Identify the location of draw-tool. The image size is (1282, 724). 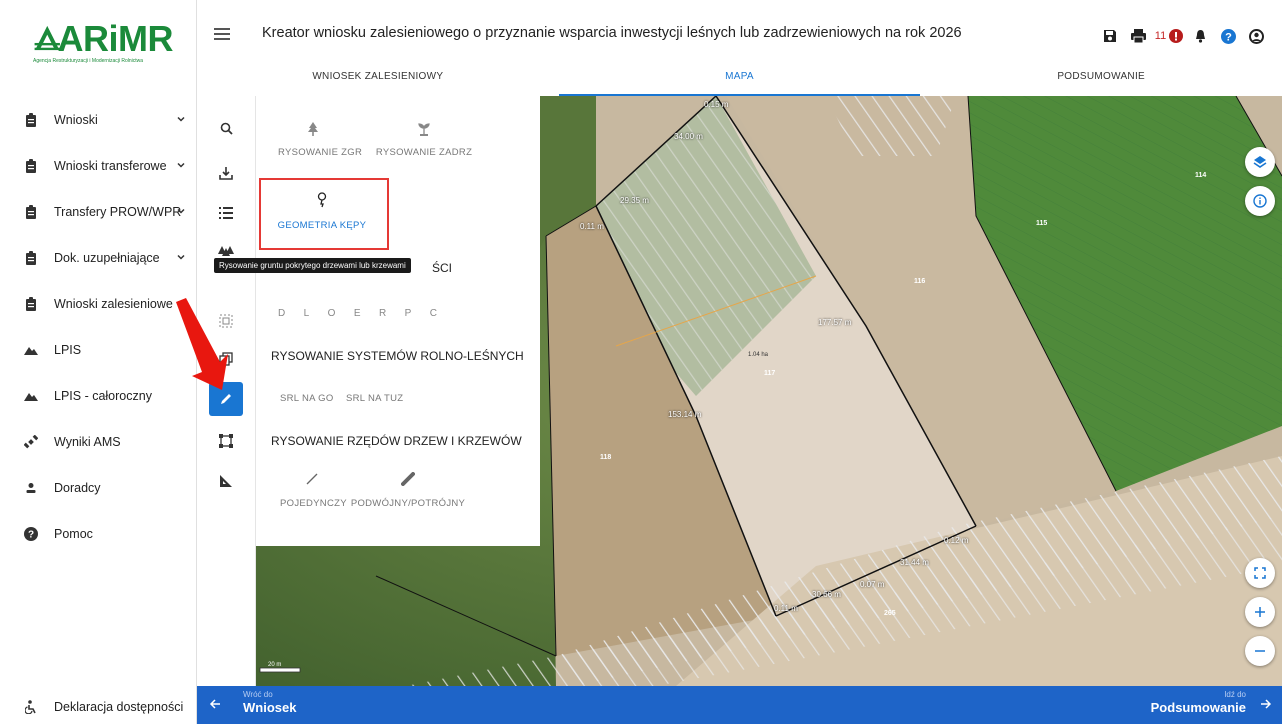
(226, 399).